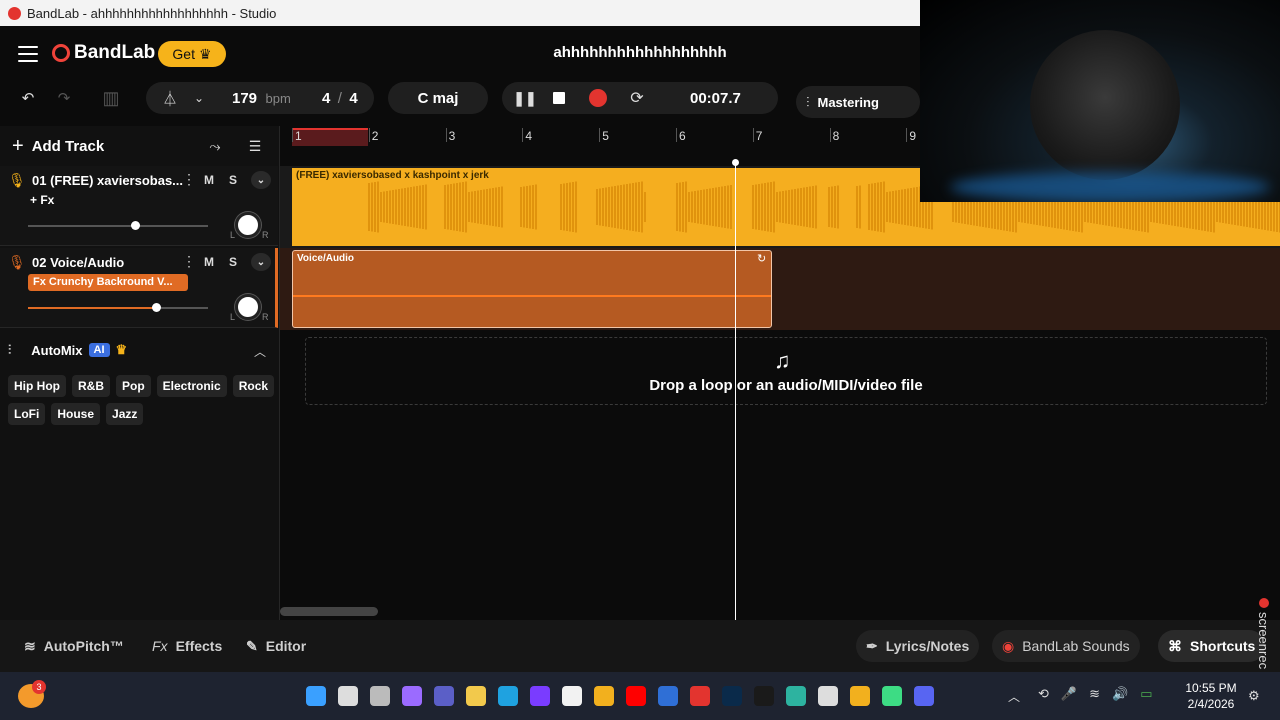  Describe the element at coordinates (1014, 696) in the screenshot. I see `chevron-up-icon: ︿` at that location.